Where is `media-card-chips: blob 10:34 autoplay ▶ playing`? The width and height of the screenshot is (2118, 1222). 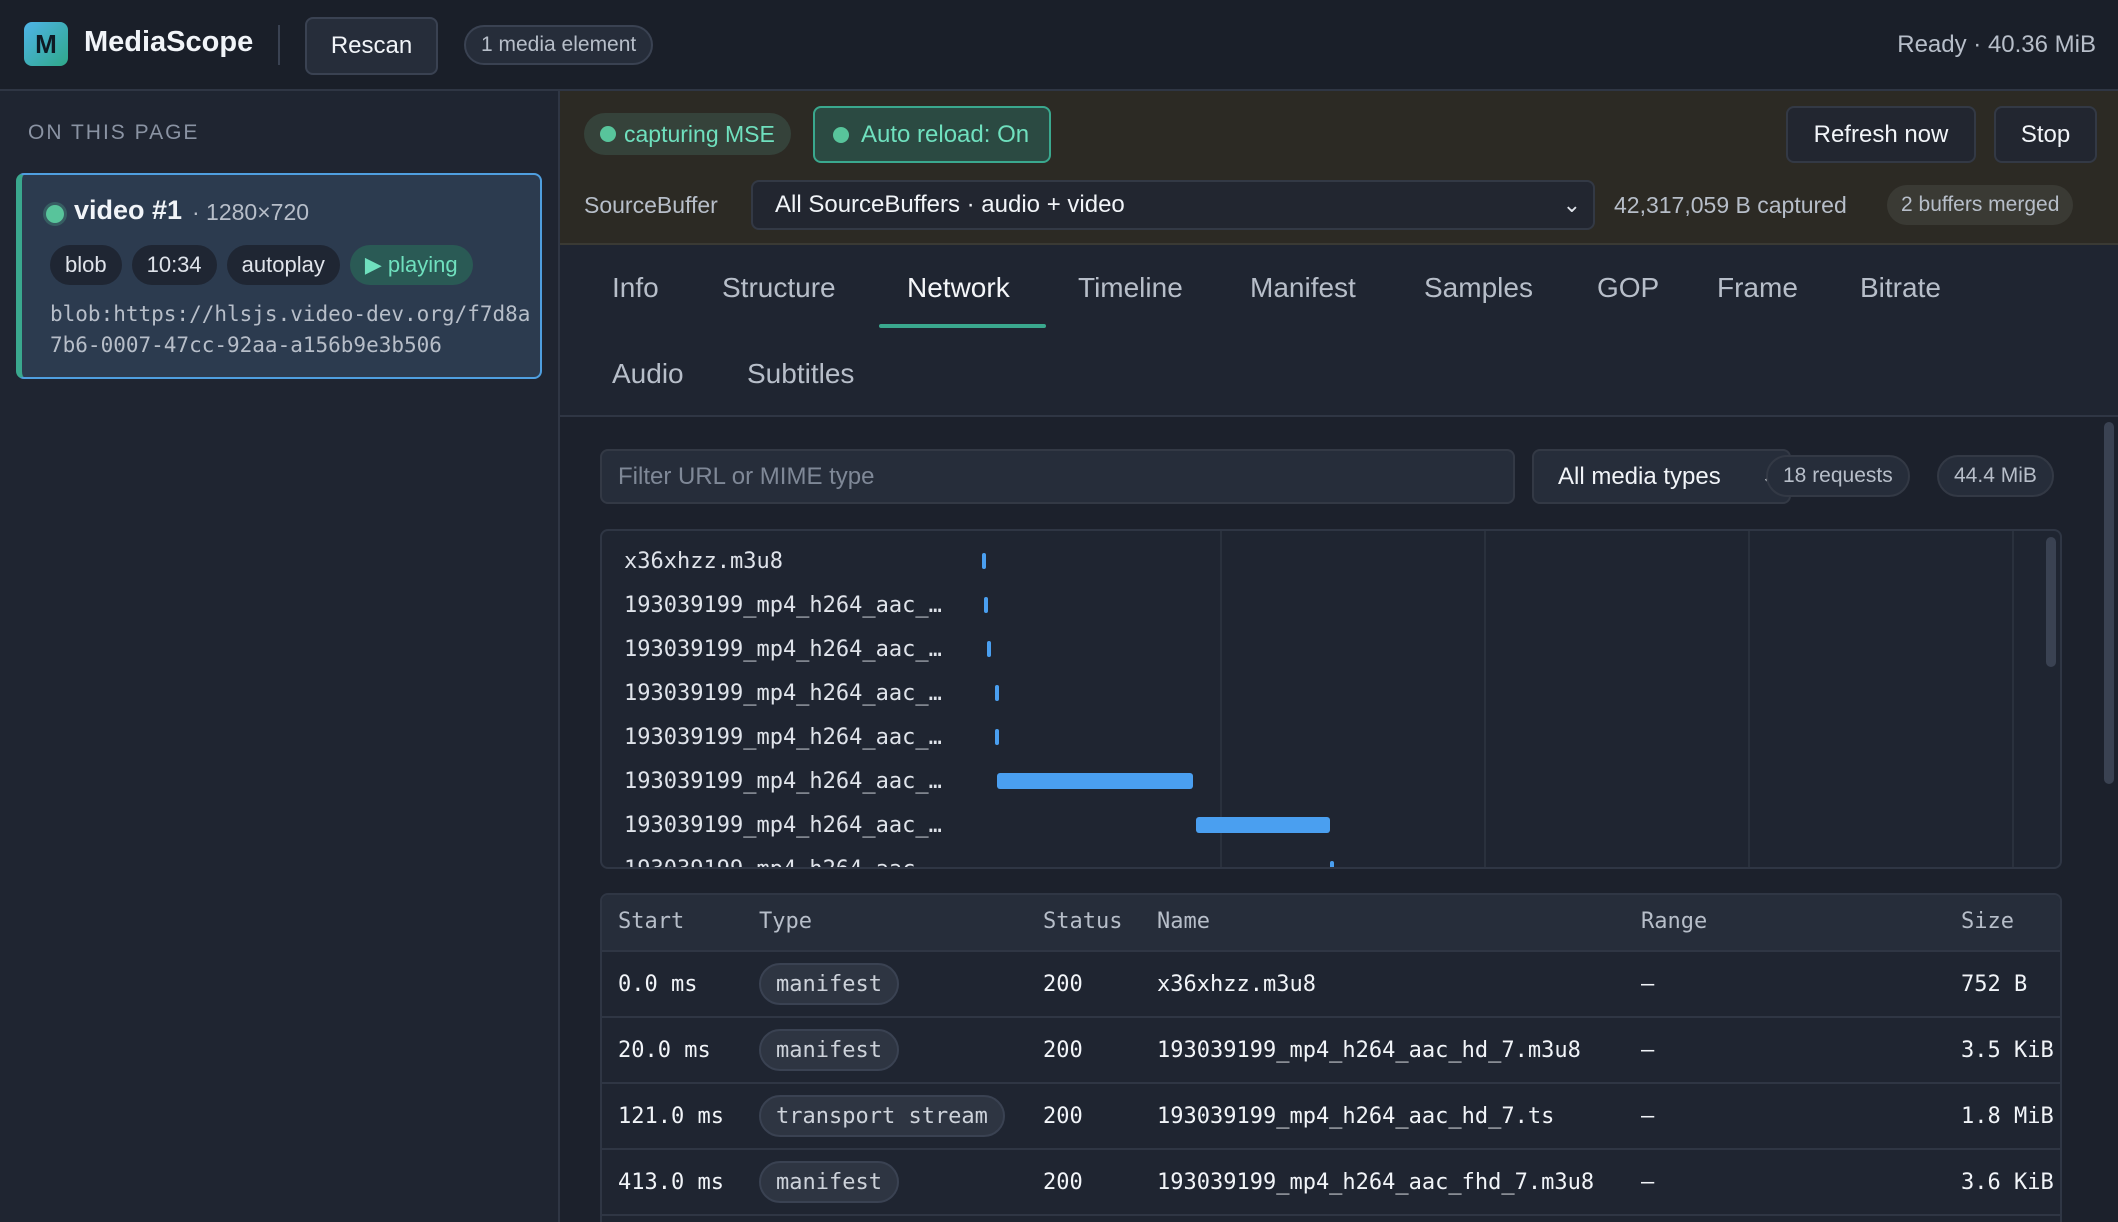 media-card-chips: blob 10:34 autoplay ▶ playing is located at coordinates (261, 265).